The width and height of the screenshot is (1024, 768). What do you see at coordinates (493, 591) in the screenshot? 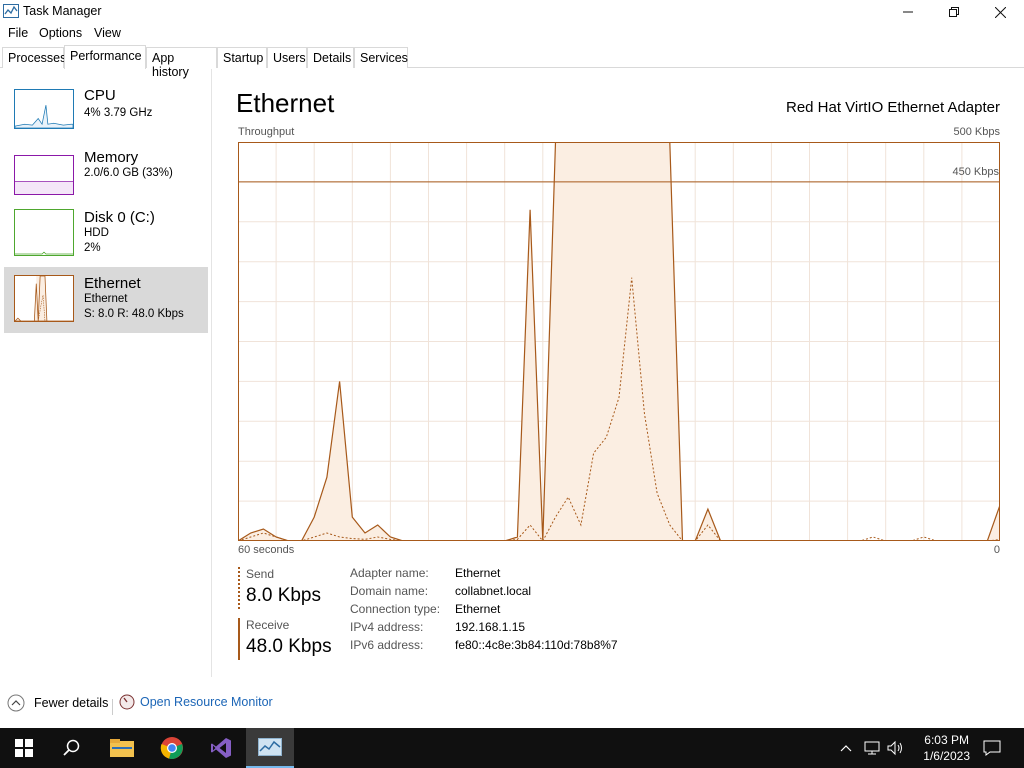
I see `detail-value: collabnet.local` at bounding box center [493, 591].